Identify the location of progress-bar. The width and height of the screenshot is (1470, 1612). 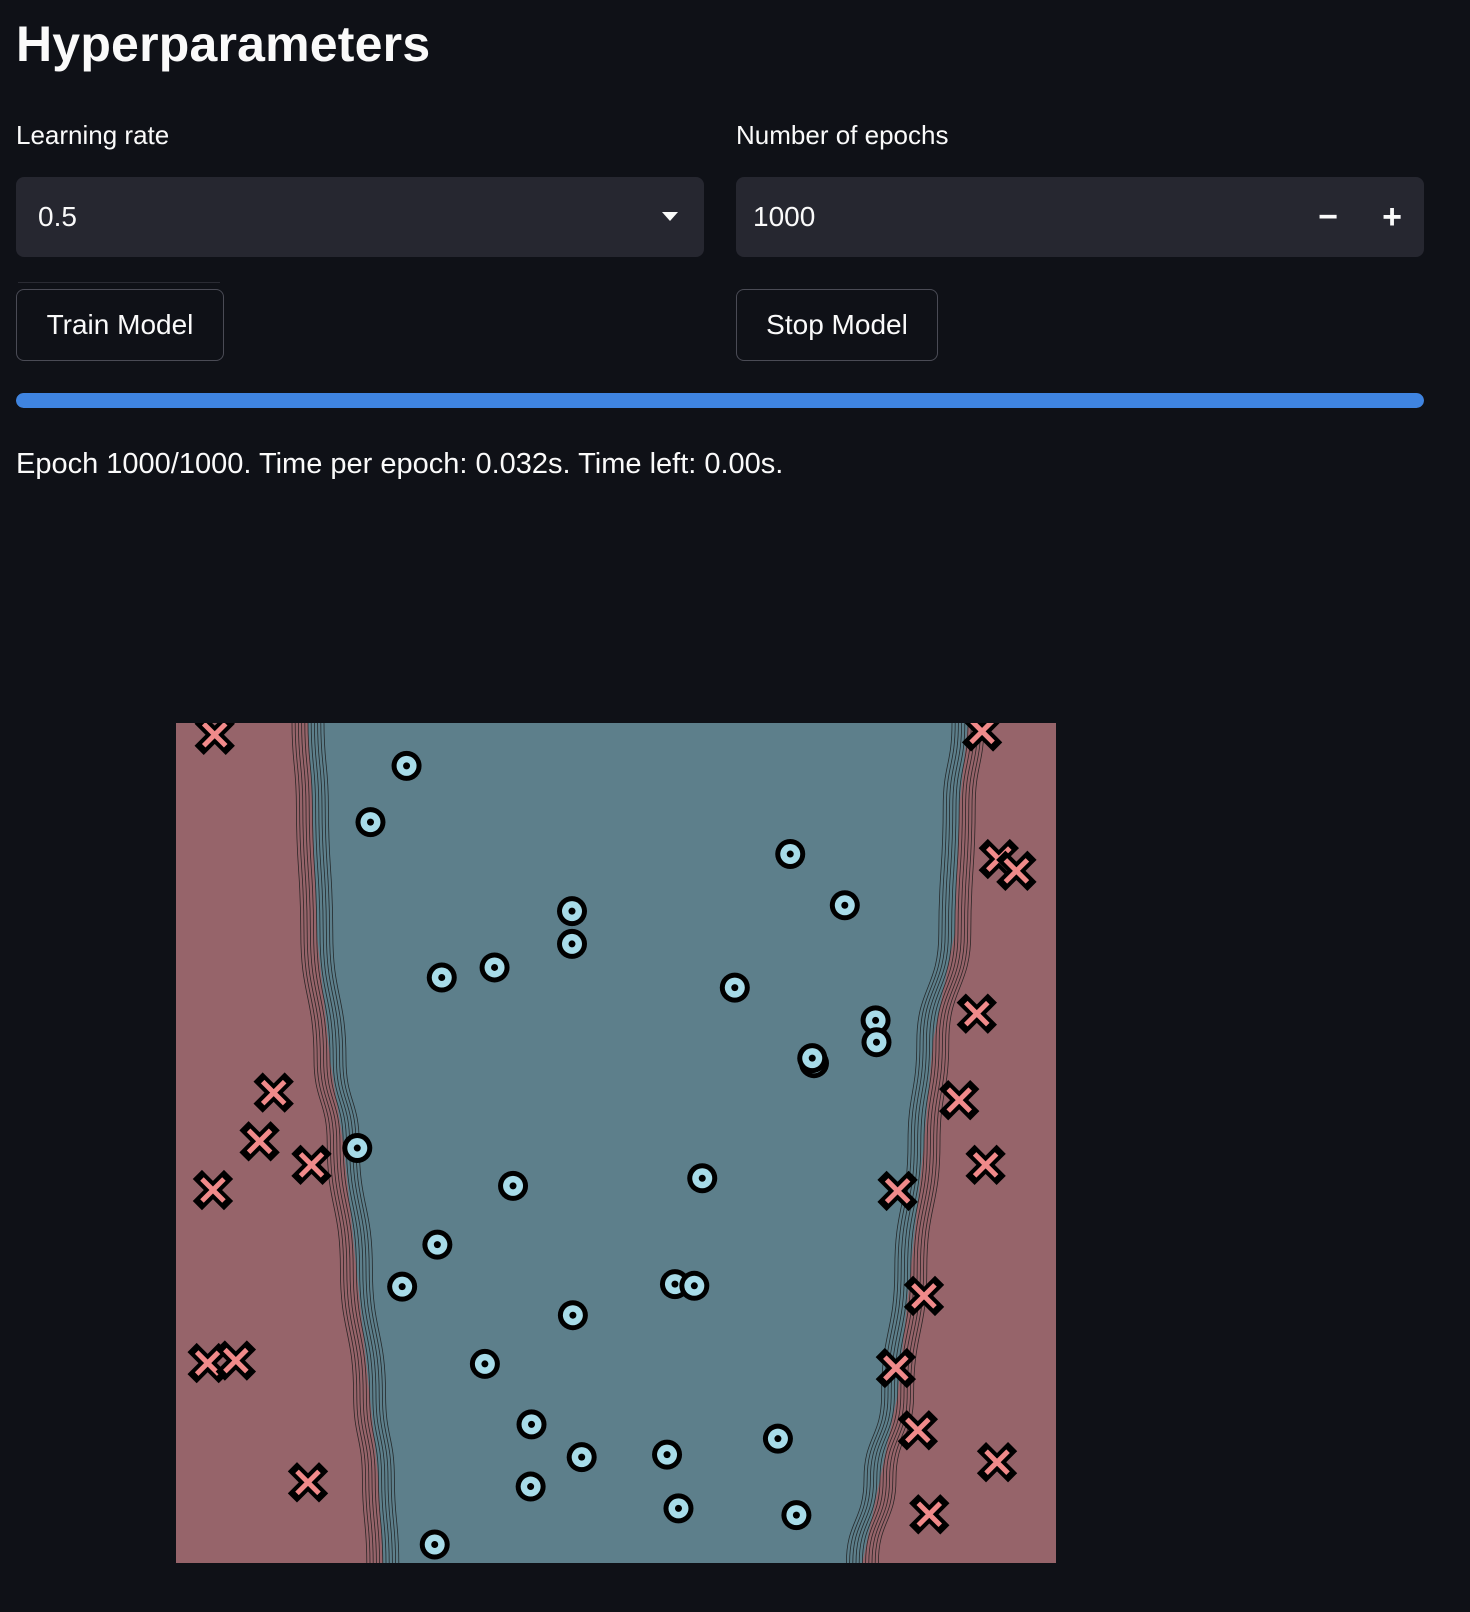
(720, 400).